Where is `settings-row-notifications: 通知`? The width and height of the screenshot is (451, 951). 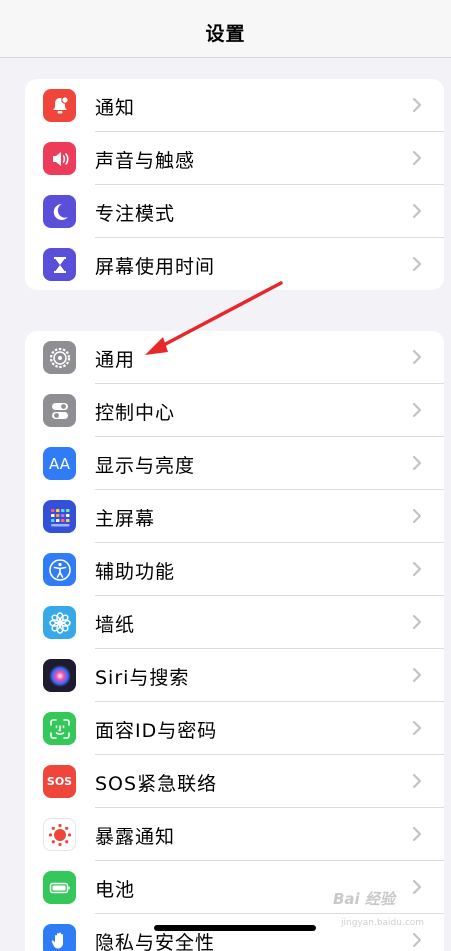
settings-row-notifications: 通知 is located at coordinates (234, 105).